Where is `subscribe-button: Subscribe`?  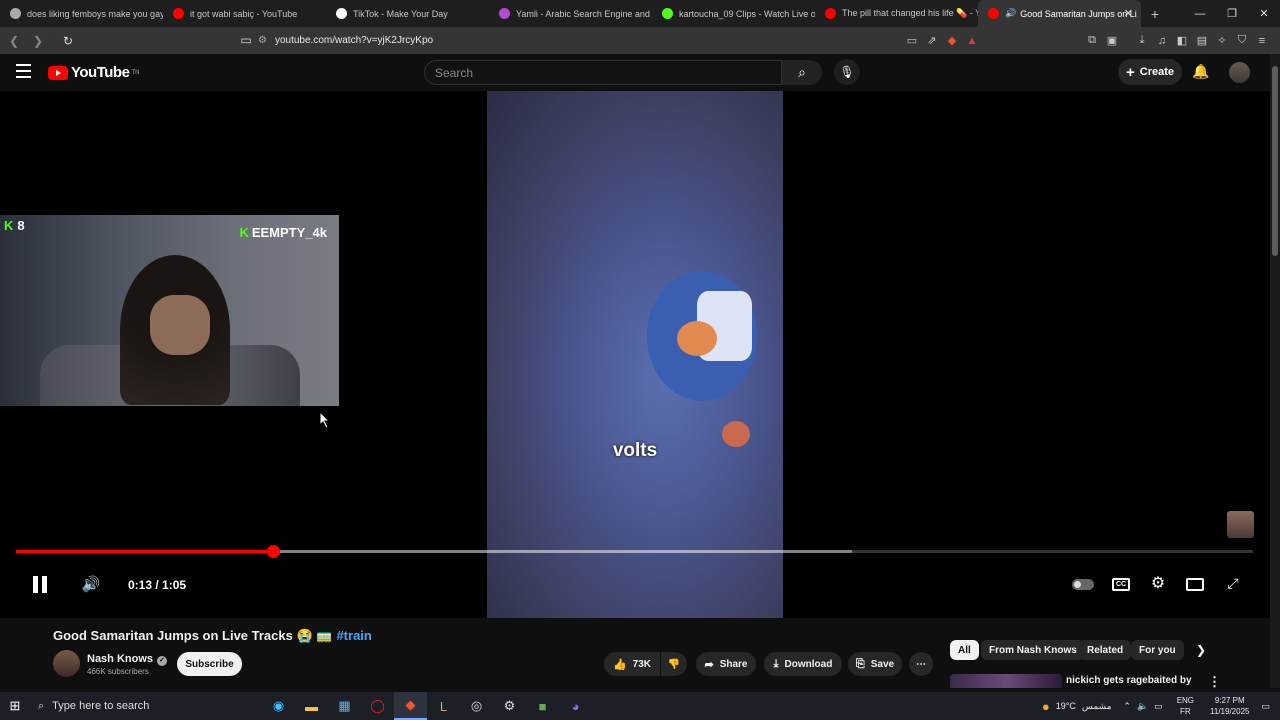 subscribe-button: Subscribe is located at coordinates (209, 664).